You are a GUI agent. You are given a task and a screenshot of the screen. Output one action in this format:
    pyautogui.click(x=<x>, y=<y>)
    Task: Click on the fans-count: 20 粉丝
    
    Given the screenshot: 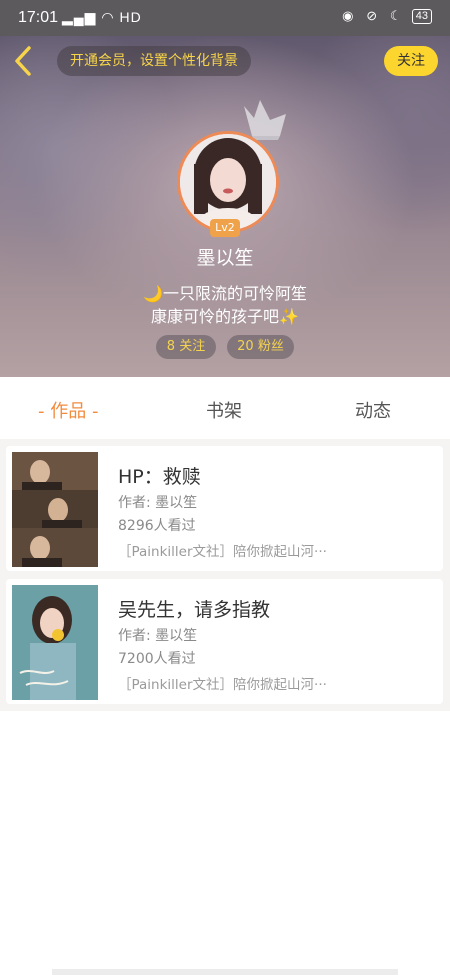 What is the action you would take?
    pyautogui.click(x=260, y=347)
    